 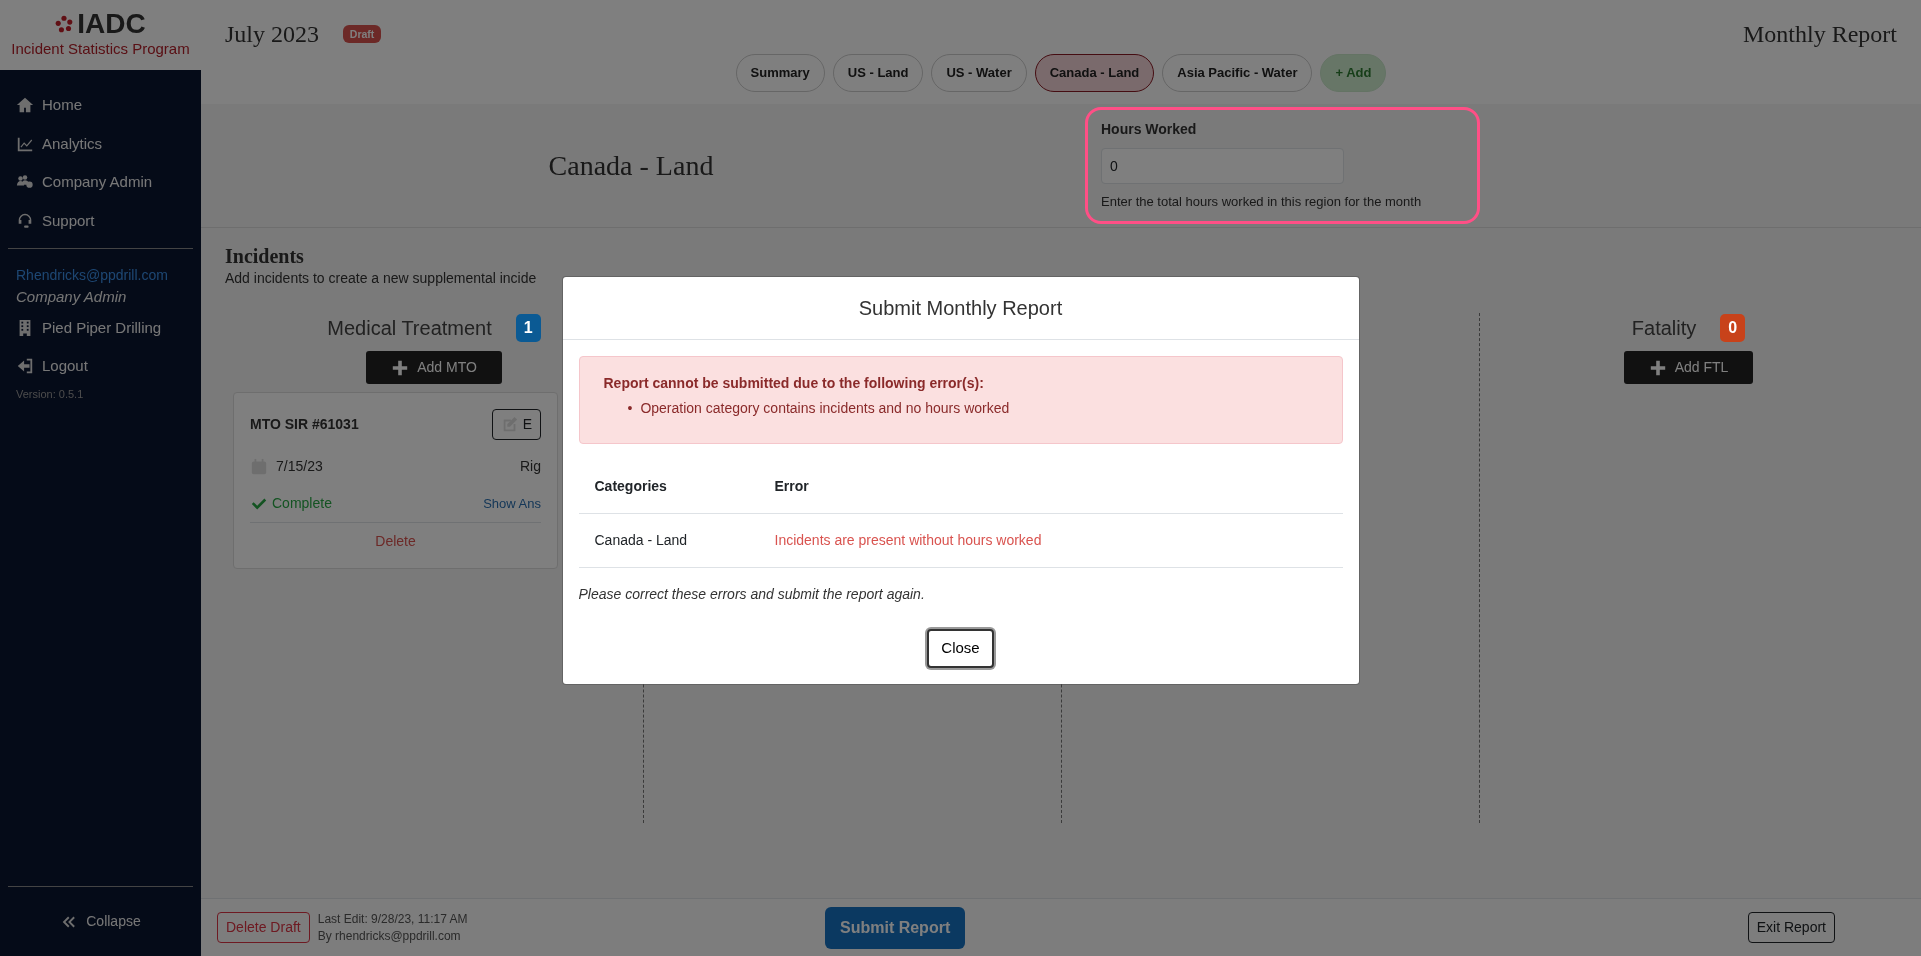 I want to click on region-tab: Summary, so click(x=780, y=73).